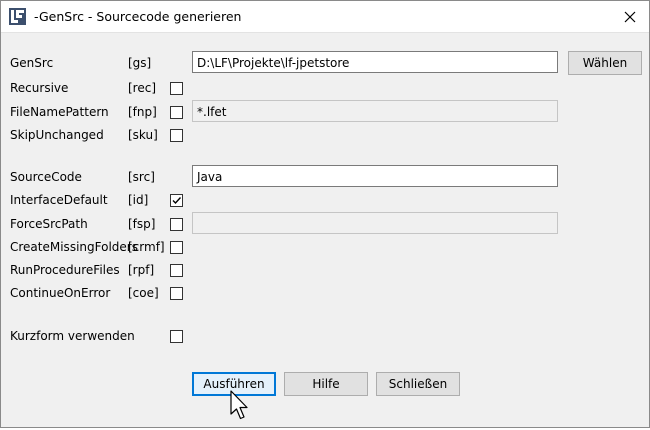  I want to click on close-icon, so click(630, 17).